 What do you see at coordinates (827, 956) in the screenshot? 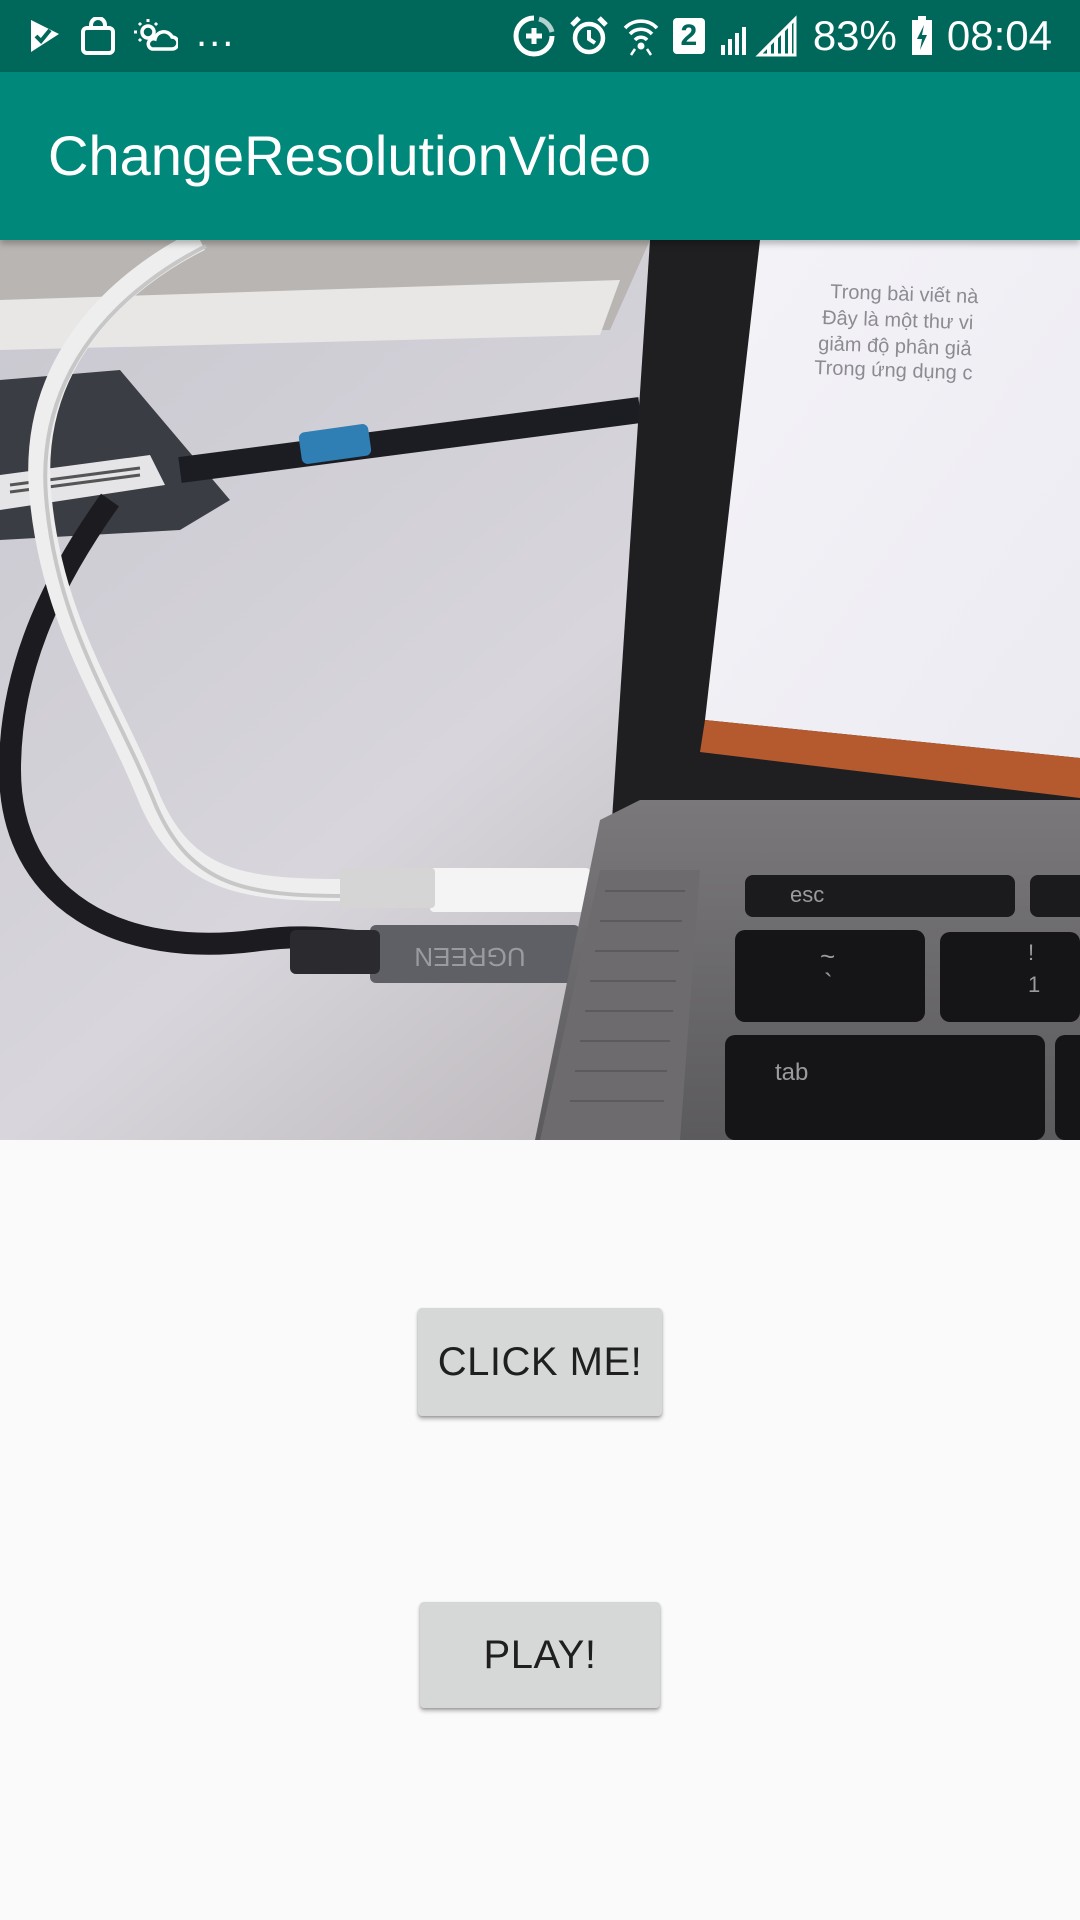
I see `key-tilde-text: ~` at bounding box center [827, 956].